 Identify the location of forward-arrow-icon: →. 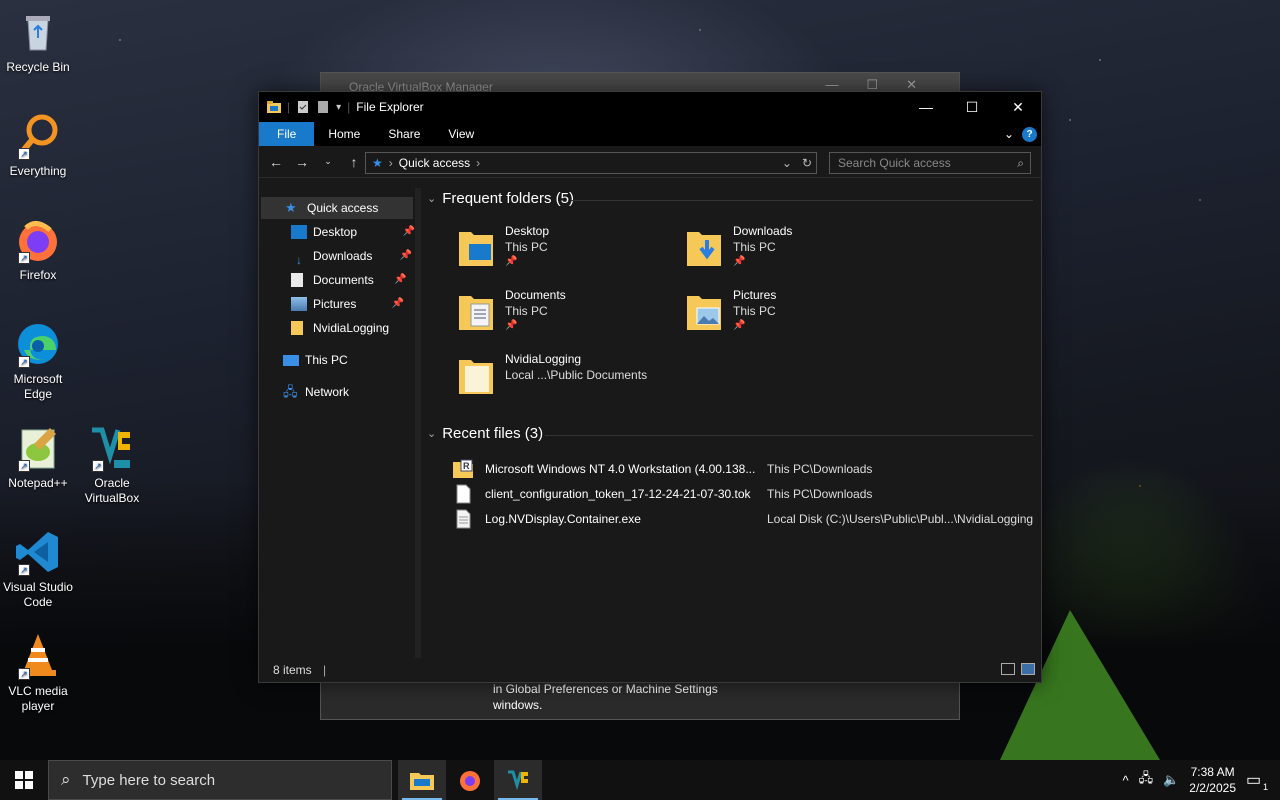
(302, 162).